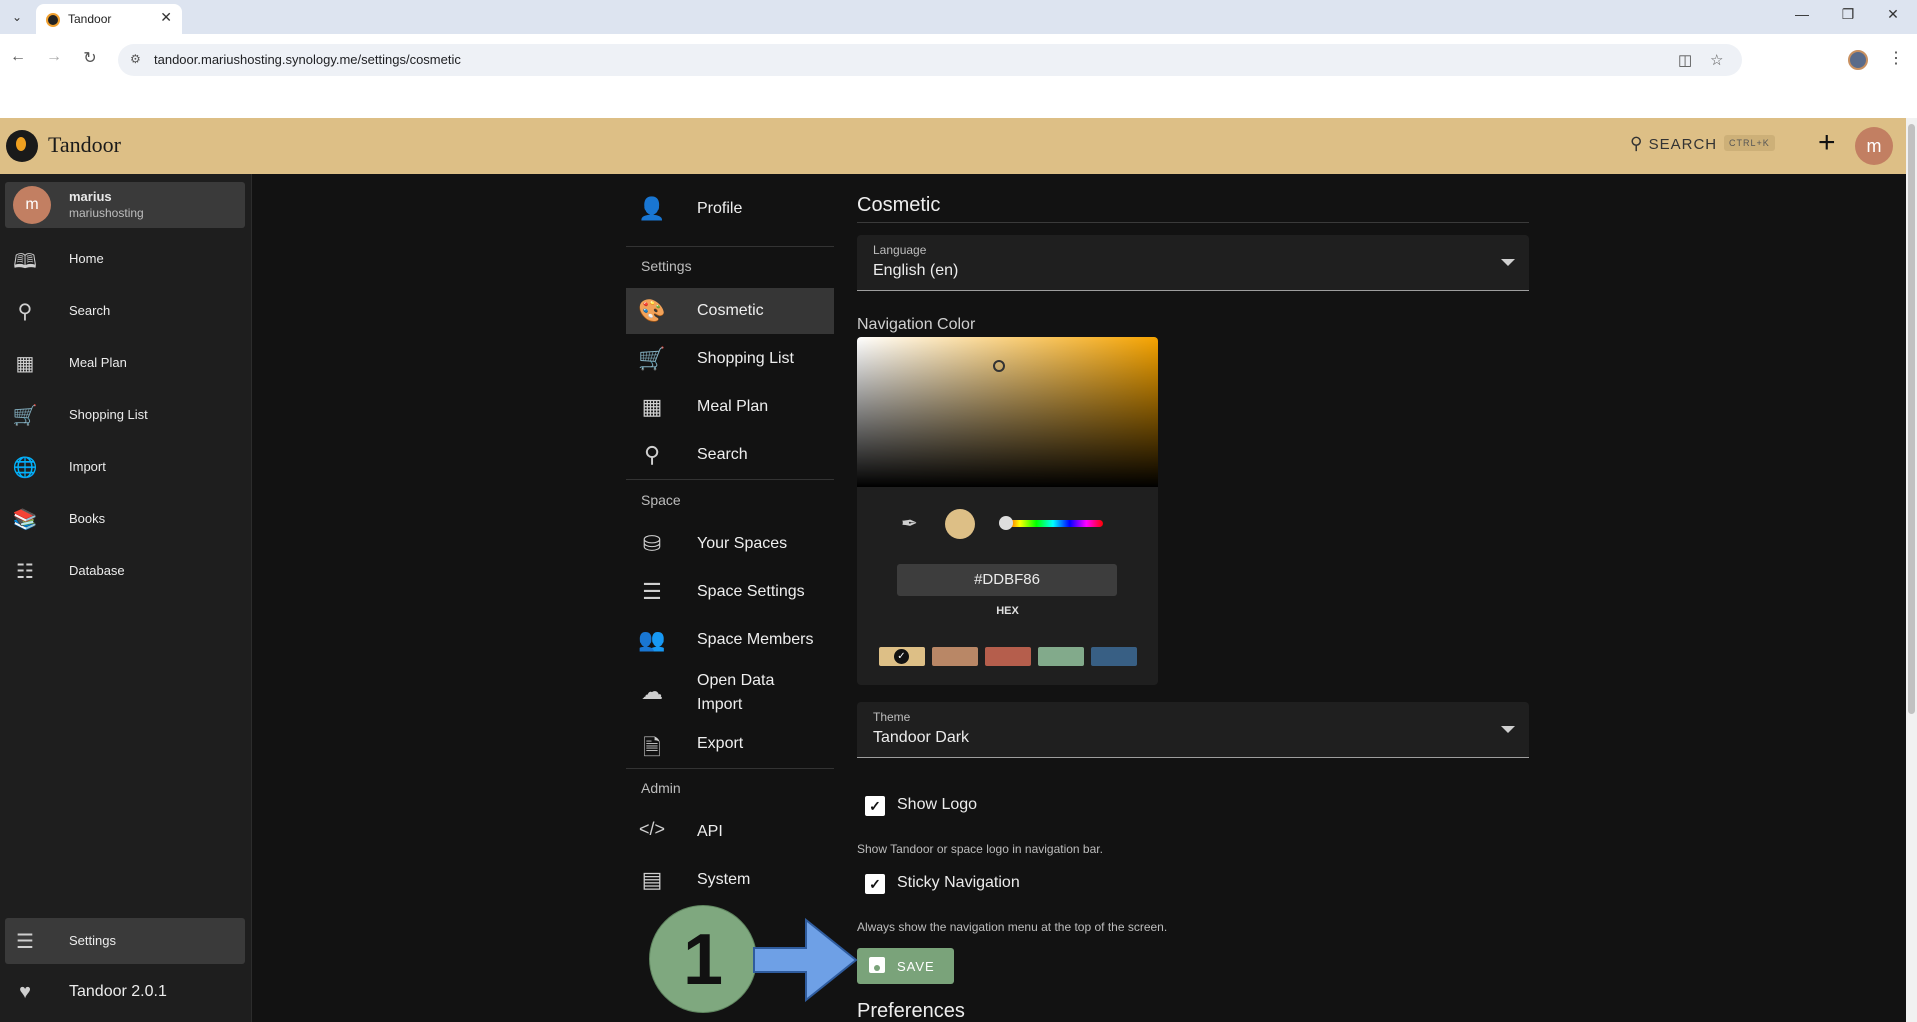  Describe the element at coordinates (1827, 143) in the screenshot. I see `add-icon: +` at that location.